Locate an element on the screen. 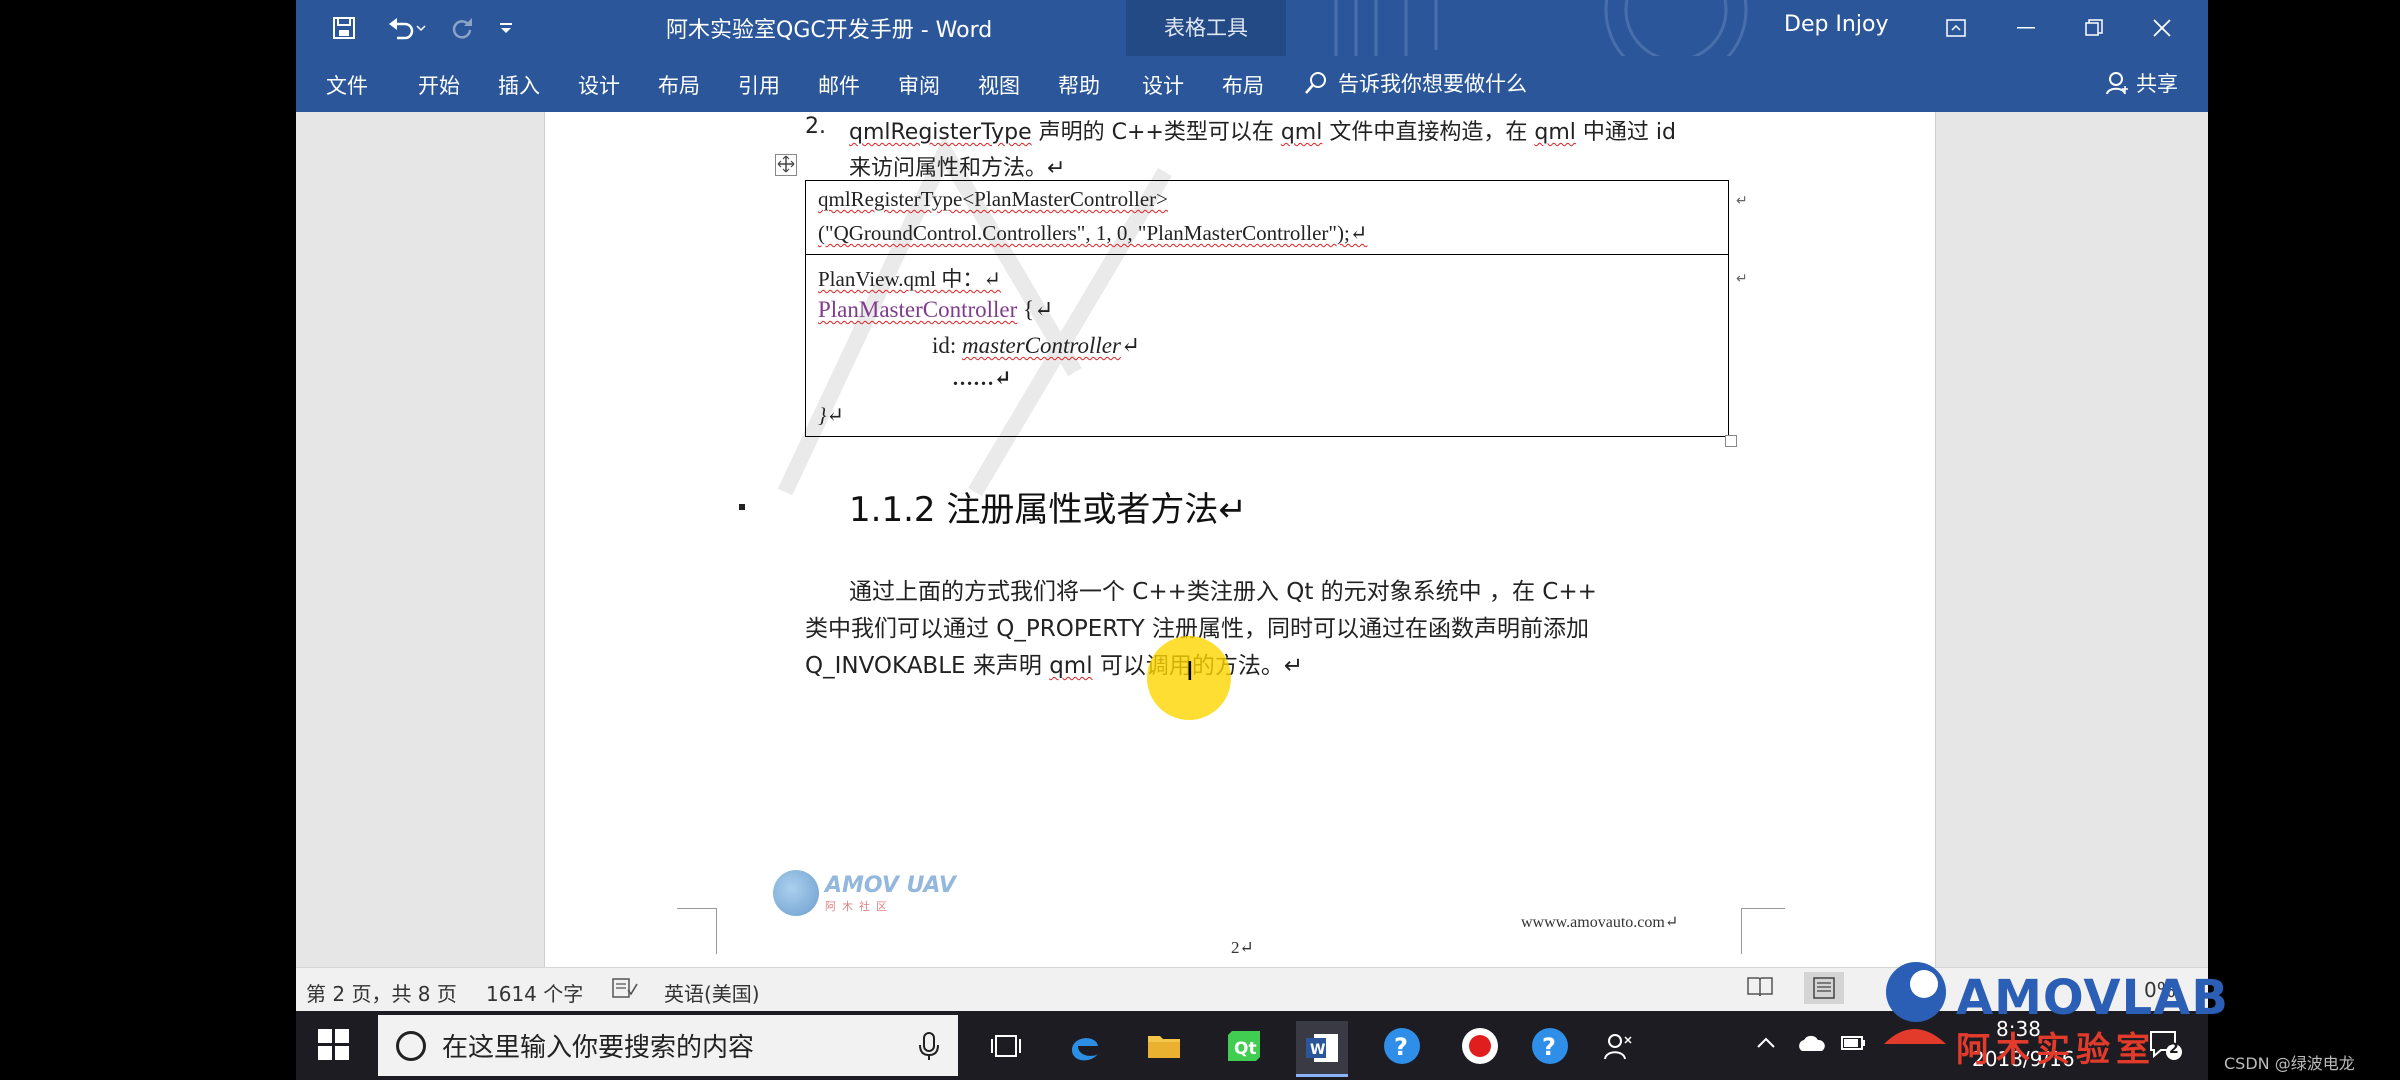 Image resolution: width=2400 pixels, height=1080 pixels. help-icon-2: ? is located at coordinates (1550, 1046).